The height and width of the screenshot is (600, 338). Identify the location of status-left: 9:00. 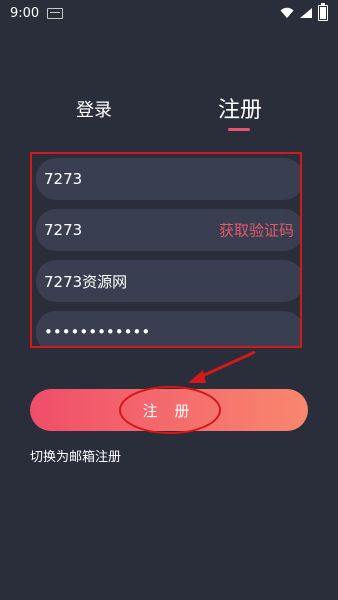
(37, 13).